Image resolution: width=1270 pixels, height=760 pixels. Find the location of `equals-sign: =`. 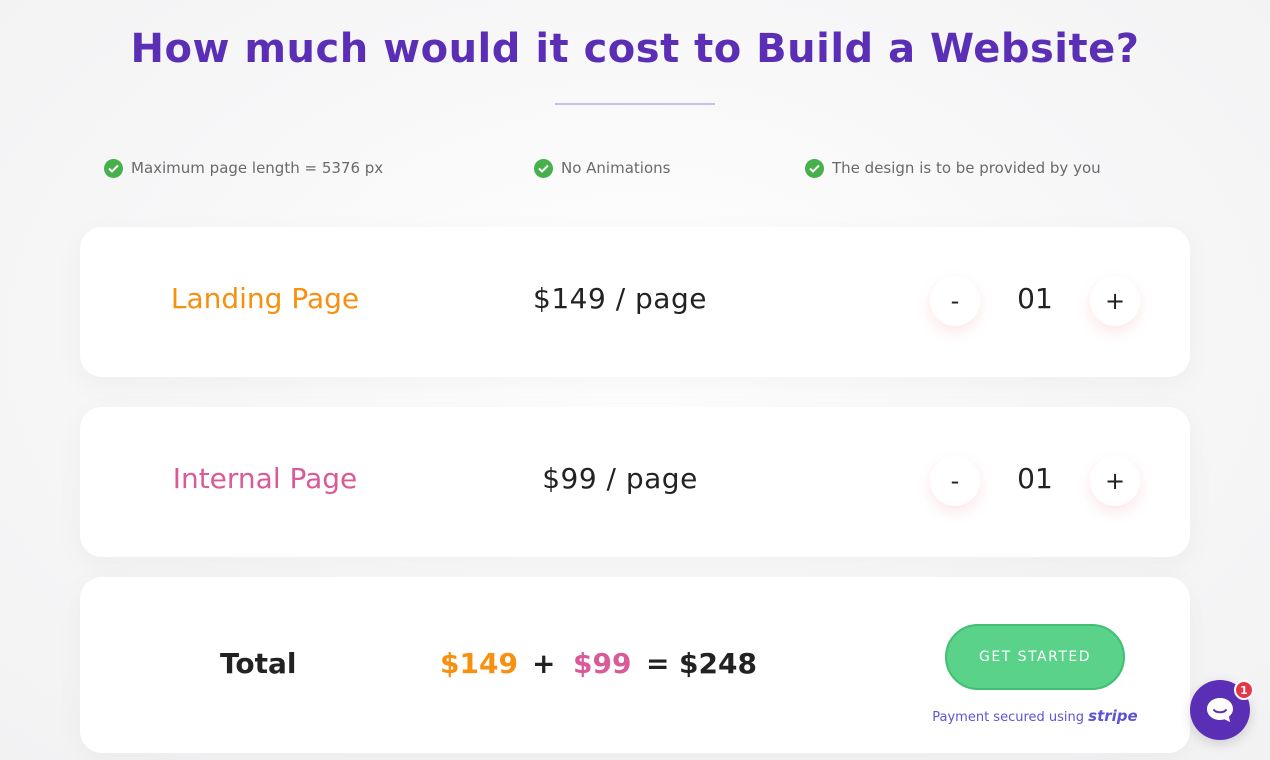

equals-sign: = is located at coordinates (658, 663).